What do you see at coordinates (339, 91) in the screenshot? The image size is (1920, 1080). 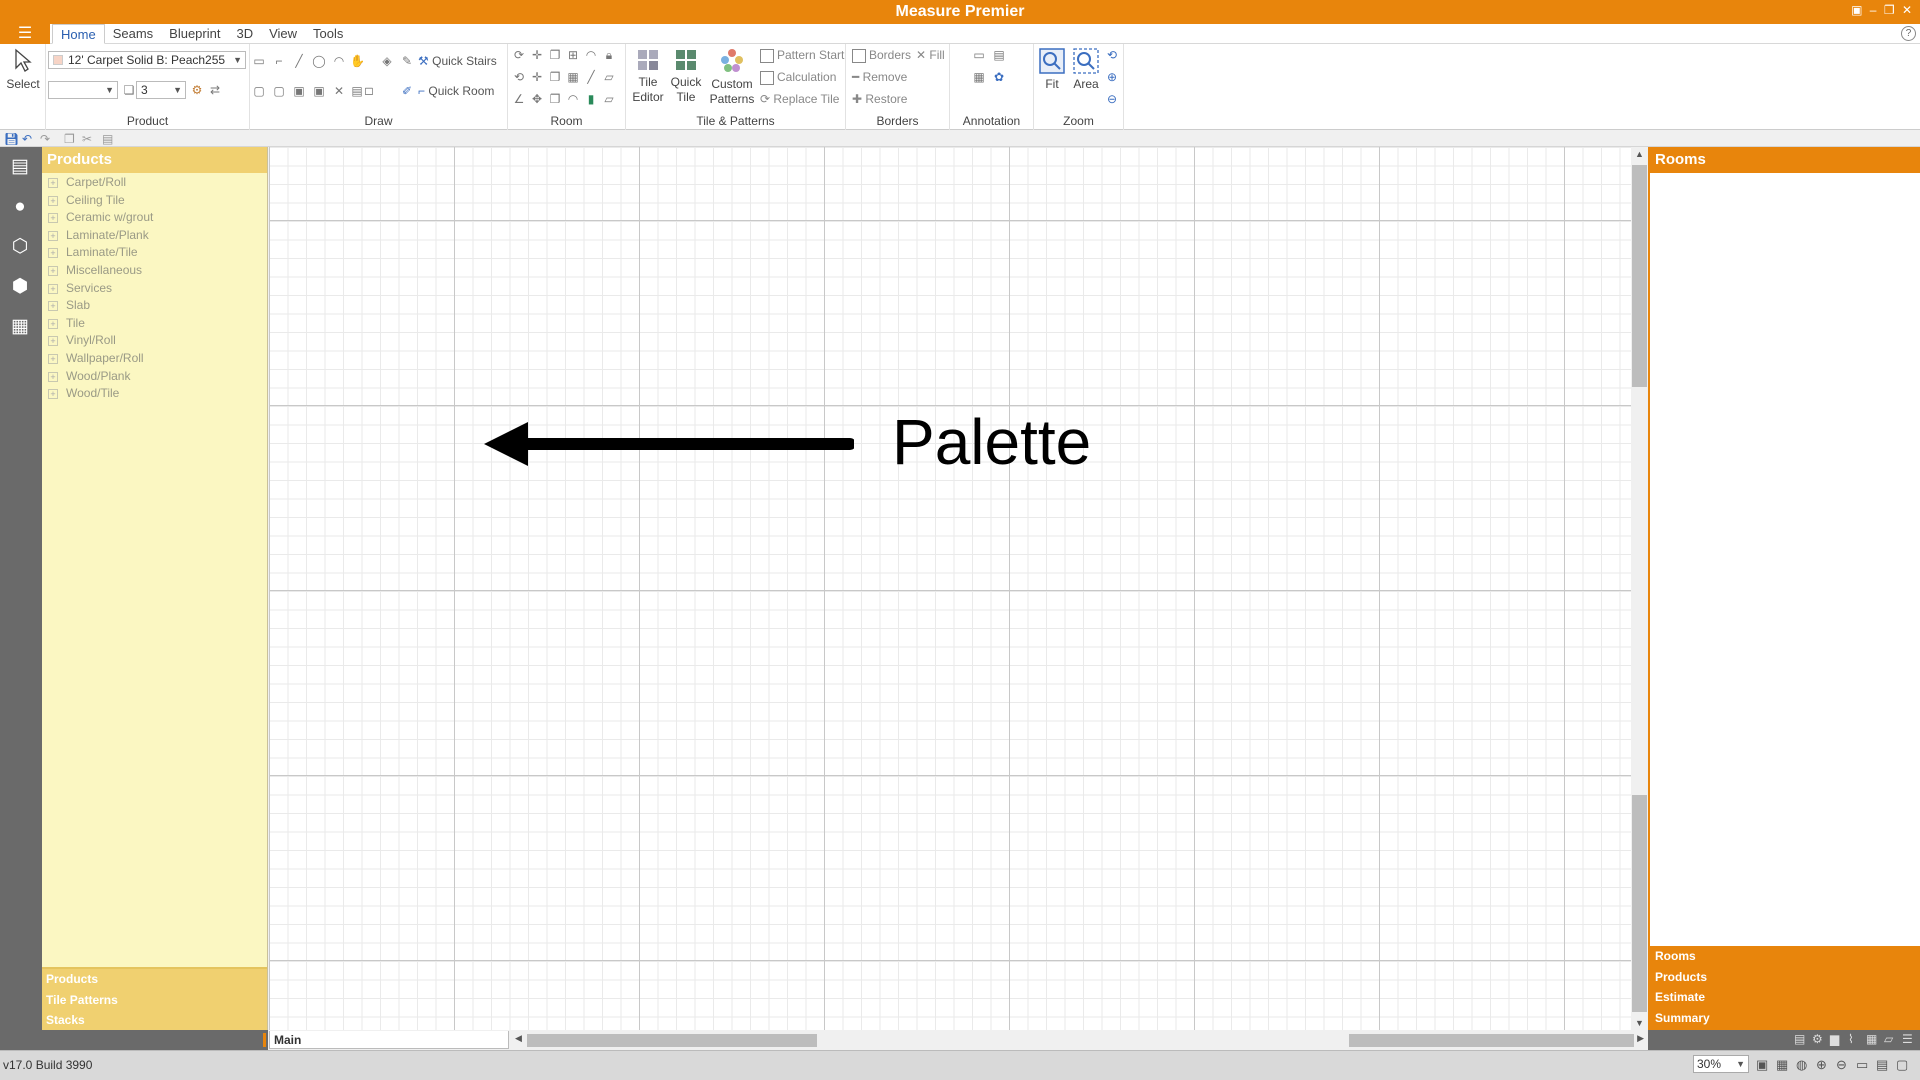 I see `delete-tool-icon: ✕` at bounding box center [339, 91].